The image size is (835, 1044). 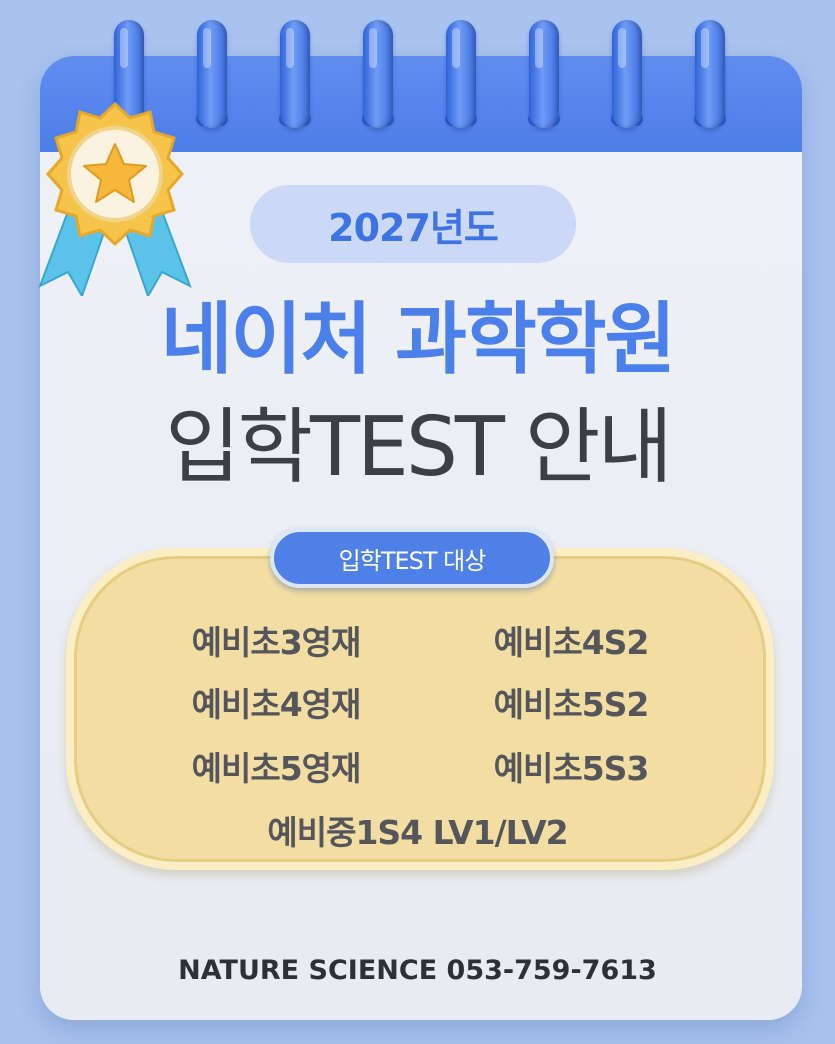 I want to click on grade-item: 예비초5영재, so click(x=276, y=768).